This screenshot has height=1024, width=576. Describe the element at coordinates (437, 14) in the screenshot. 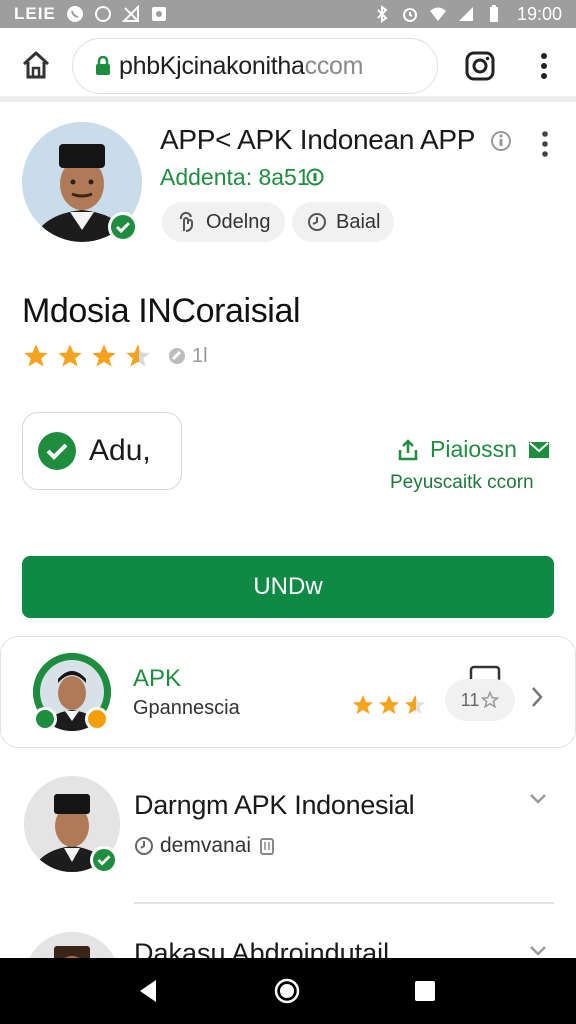

I see `wifi-icon` at that location.